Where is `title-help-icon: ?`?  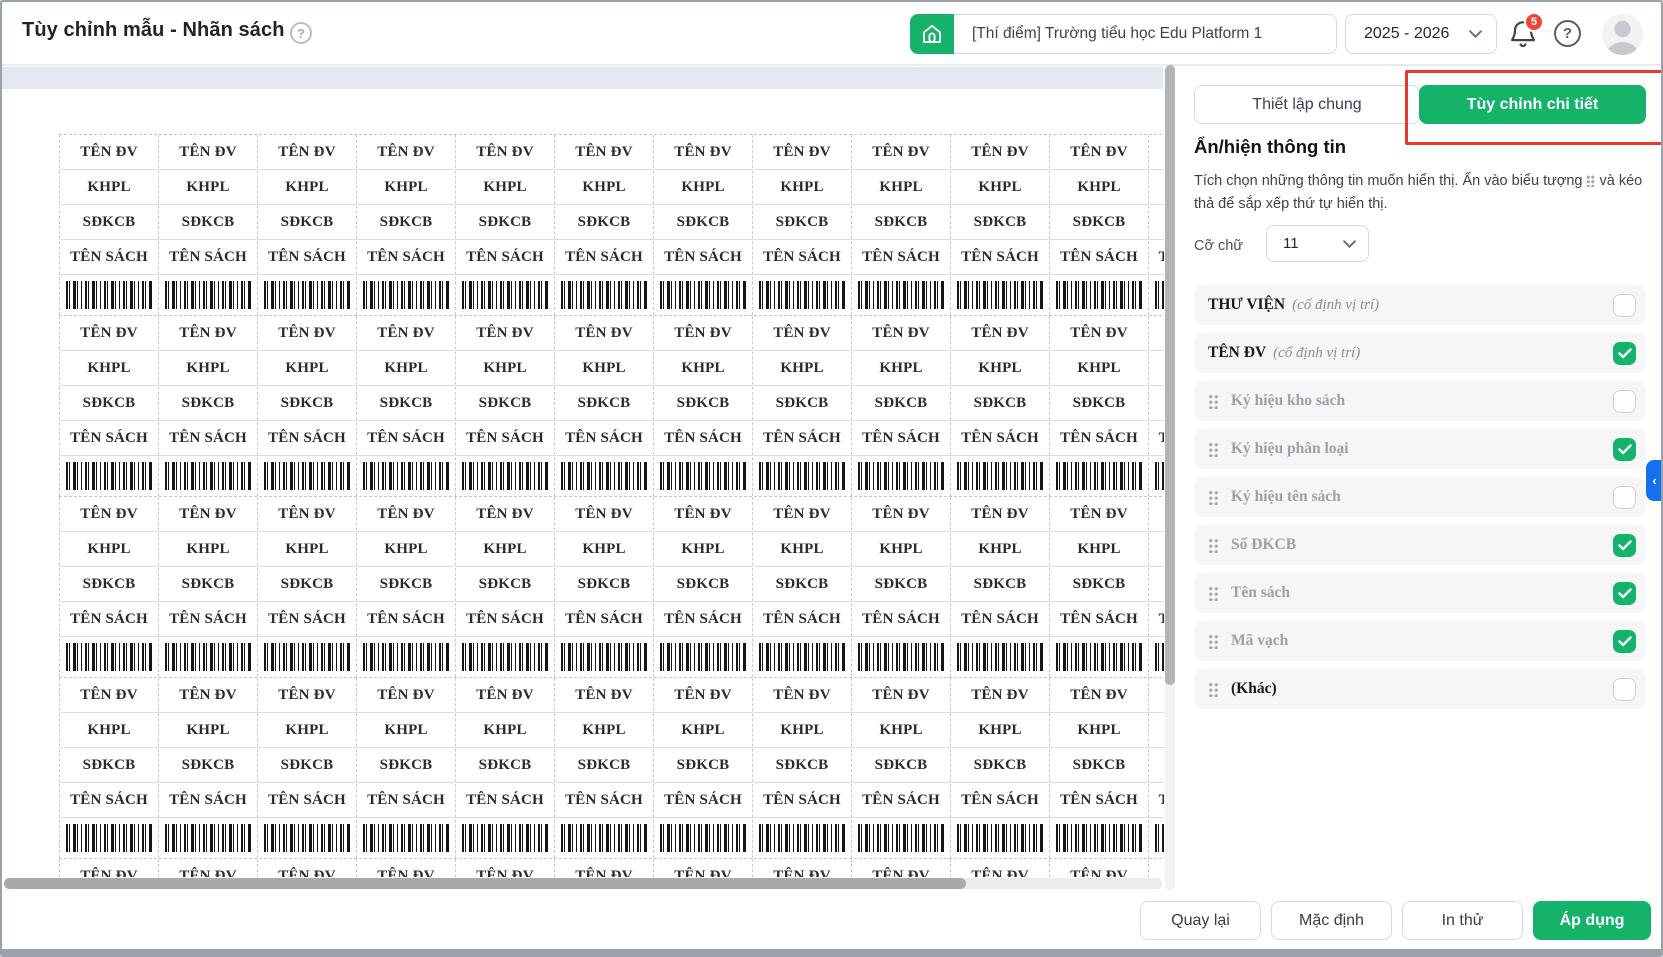 title-help-icon: ? is located at coordinates (301, 33).